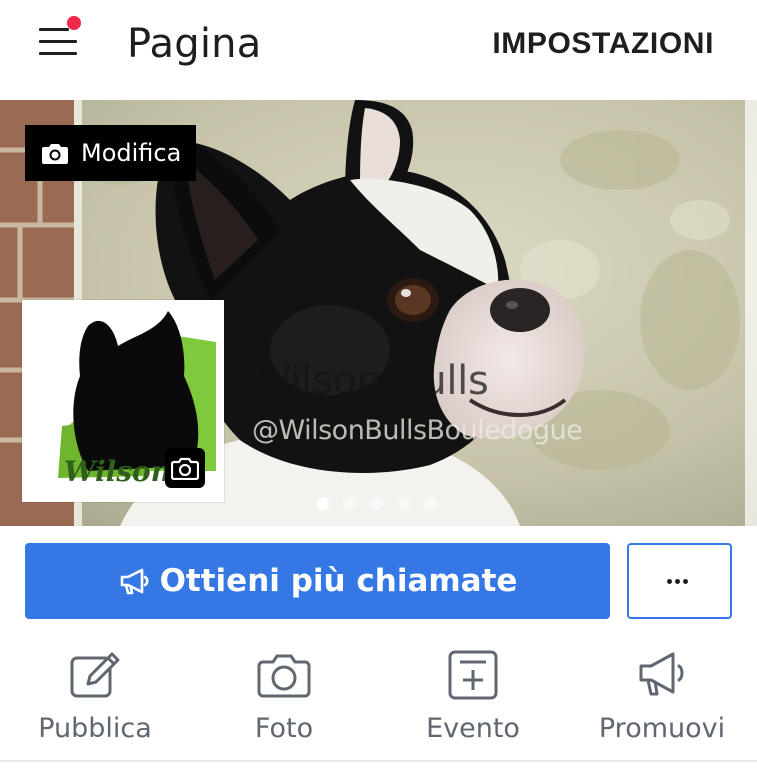 Image resolution: width=757 pixels, height=779 pixels. What do you see at coordinates (383, 503) in the screenshot?
I see `carousel-indicator` at bounding box center [383, 503].